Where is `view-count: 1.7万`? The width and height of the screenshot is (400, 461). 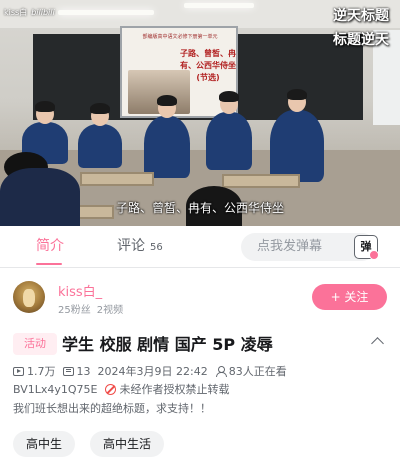 view-count: 1.7万 is located at coordinates (41, 371).